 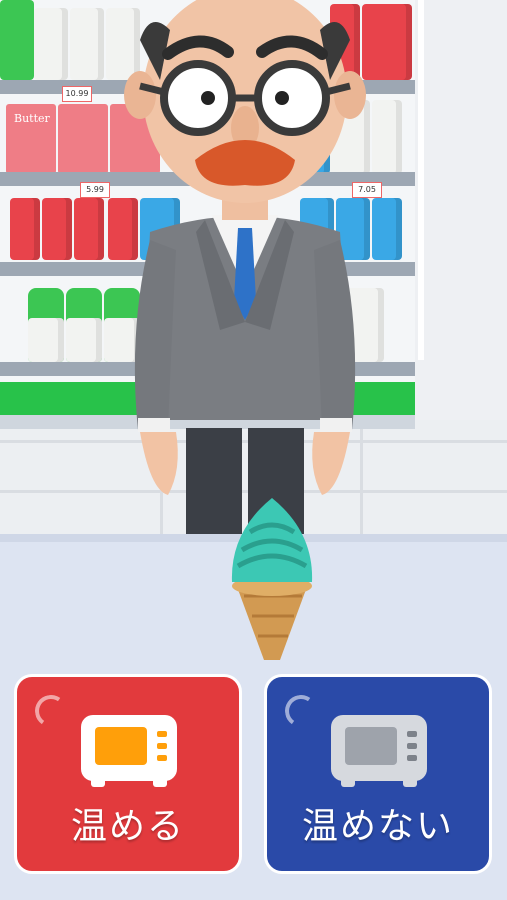 I want to click on warm-button-label: 温める, so click(x=127, y=826).